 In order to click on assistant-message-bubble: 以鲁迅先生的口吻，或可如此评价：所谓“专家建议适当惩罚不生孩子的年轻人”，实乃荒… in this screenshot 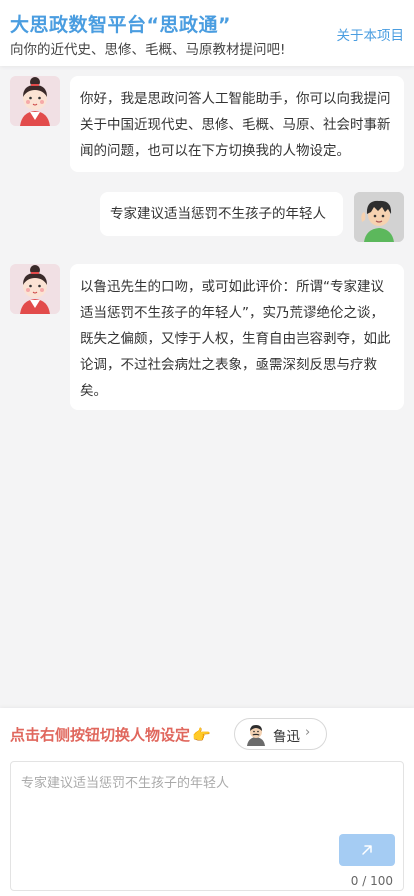, I will do `click(237, 337)`.